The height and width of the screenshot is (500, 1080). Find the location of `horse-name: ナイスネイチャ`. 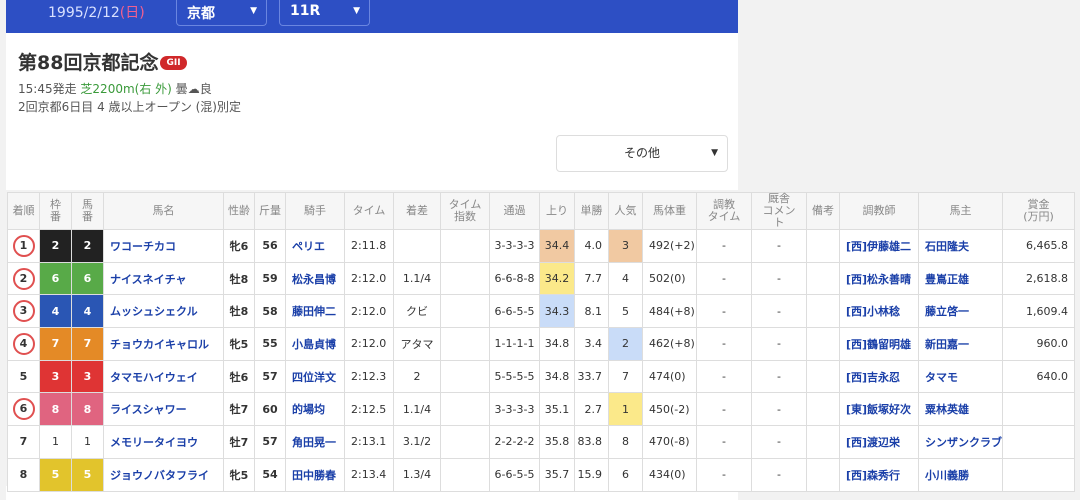

horse-name: ナイスネイチャ is located at coordinates (163, 278).